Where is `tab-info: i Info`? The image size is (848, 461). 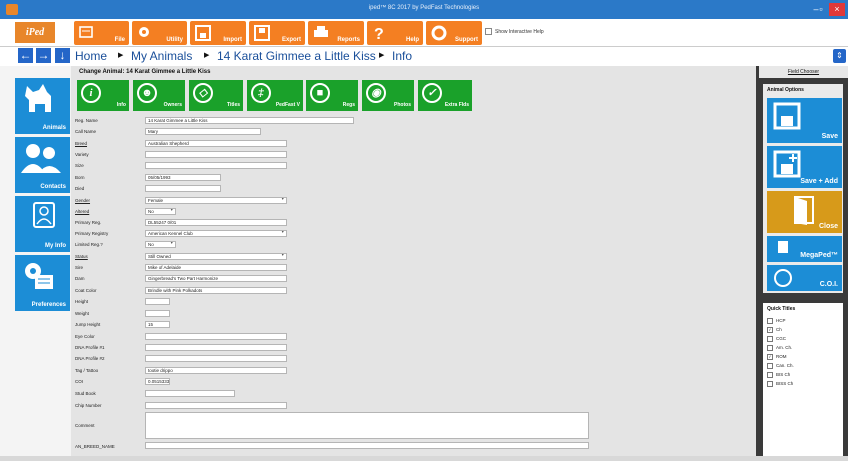
tab-info: i Info is located at coordinates (103, 95).